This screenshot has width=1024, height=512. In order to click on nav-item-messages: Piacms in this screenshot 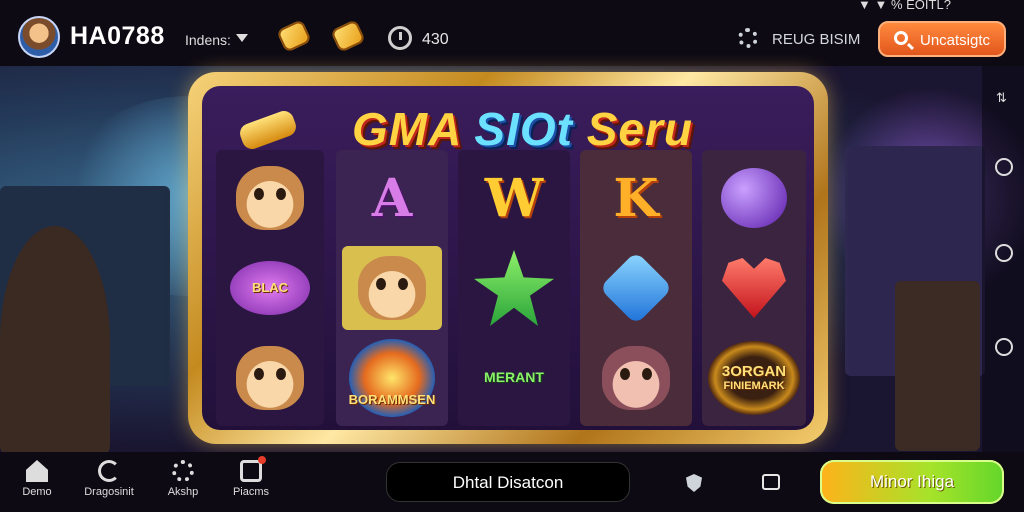, I will do `click(251, 477)`.